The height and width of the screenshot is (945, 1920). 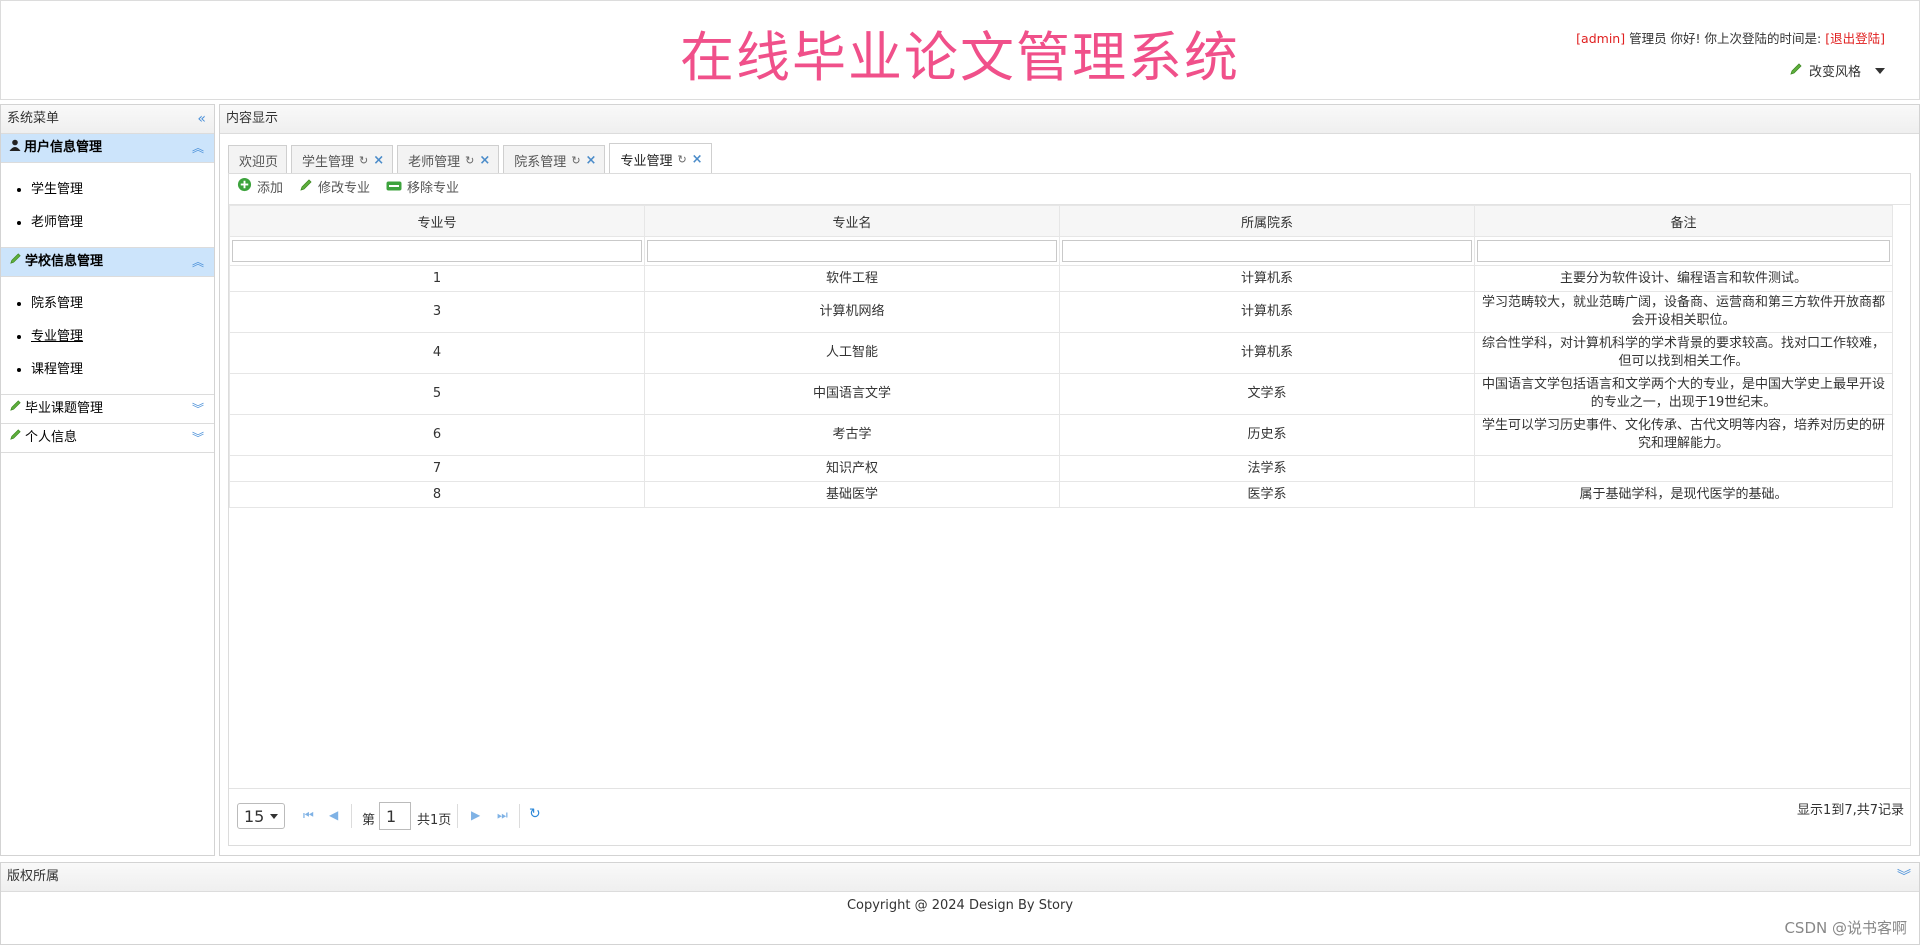 I want to click on table-cell: 主要分为软件设计、编程语言和软件测试。, so click(x=1683, y=278).